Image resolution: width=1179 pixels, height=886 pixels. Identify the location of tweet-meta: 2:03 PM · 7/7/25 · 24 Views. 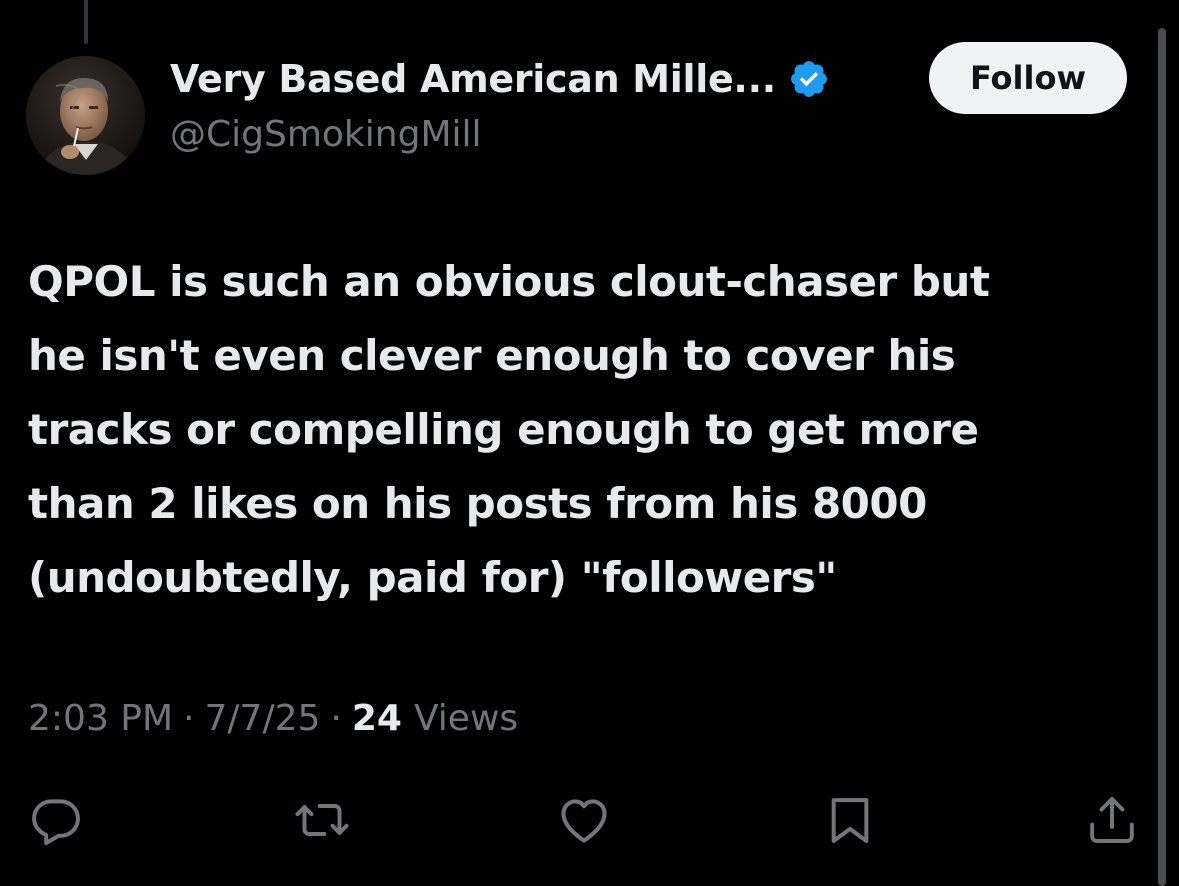
(273, 718).